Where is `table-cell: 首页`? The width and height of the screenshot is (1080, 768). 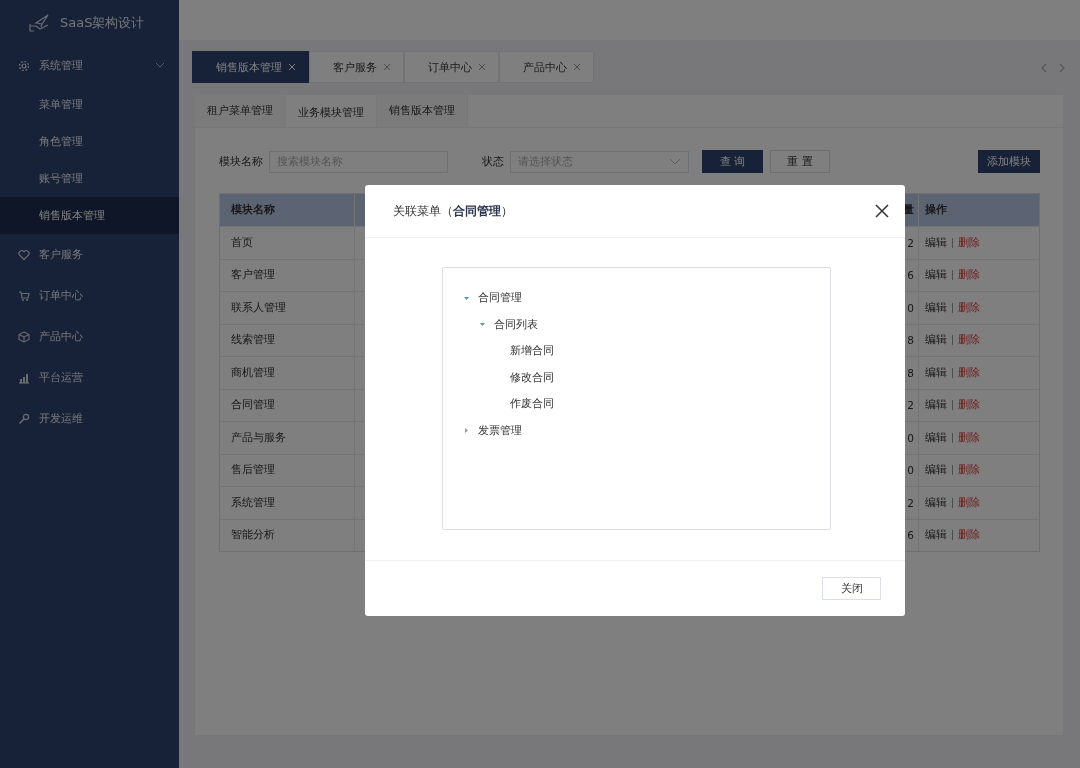 table-cell: 首页 is located at coordinates (287, 243).